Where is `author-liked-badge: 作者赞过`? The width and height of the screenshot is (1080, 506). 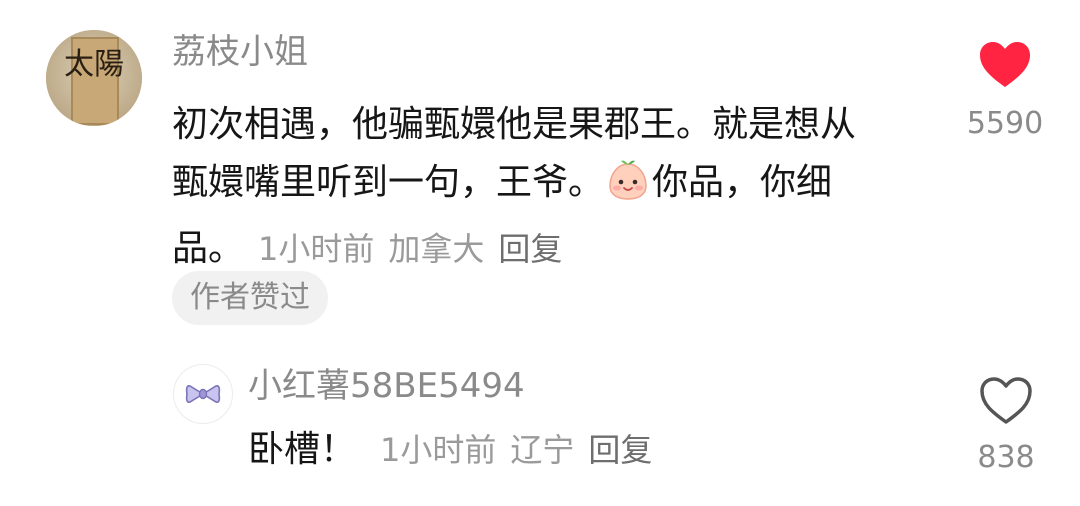 author-liked-badge: 作者赞过 is located at coordinates (250, 298).